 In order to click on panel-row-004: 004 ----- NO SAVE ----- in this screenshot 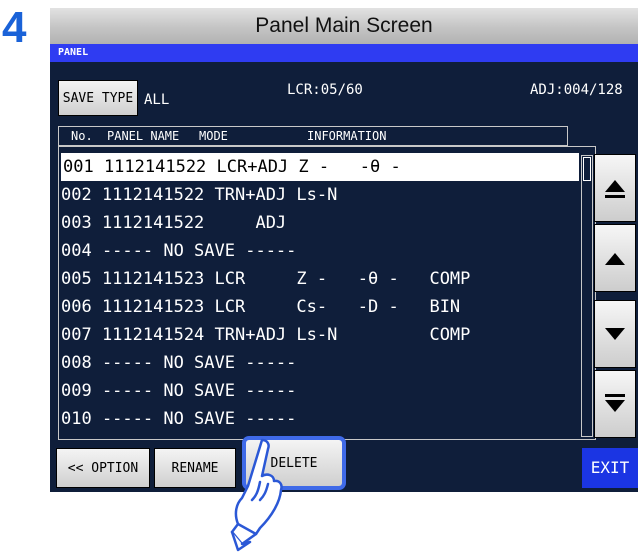, I will do `click(319, 251)`.